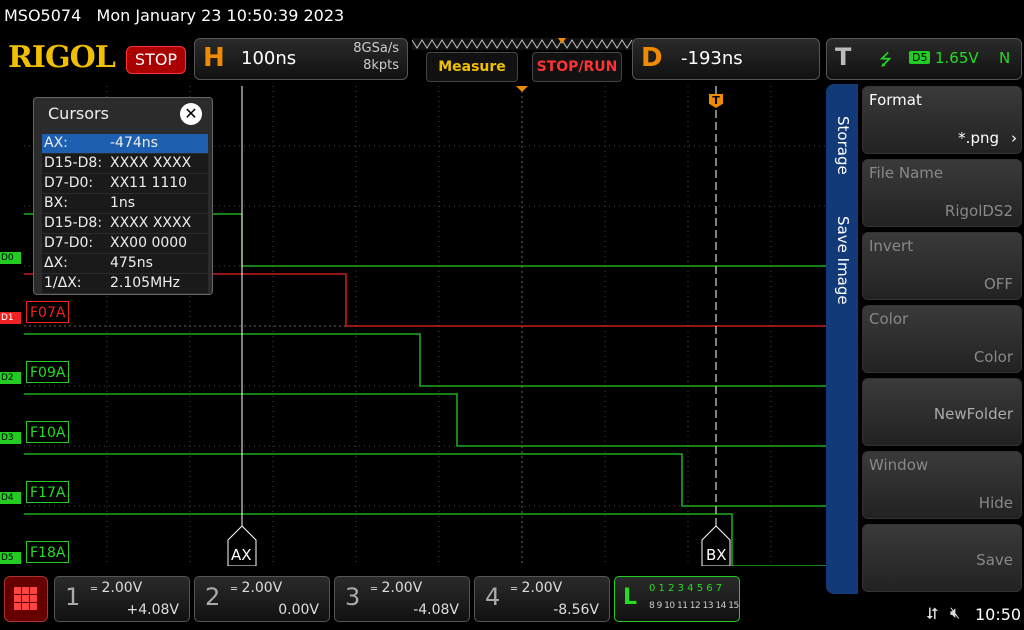 This screenshot has width=1024, height=630. Describe the element at coordinates (381, 65) in the screenshot. I see `memory-depth: 8kpts` at that location.